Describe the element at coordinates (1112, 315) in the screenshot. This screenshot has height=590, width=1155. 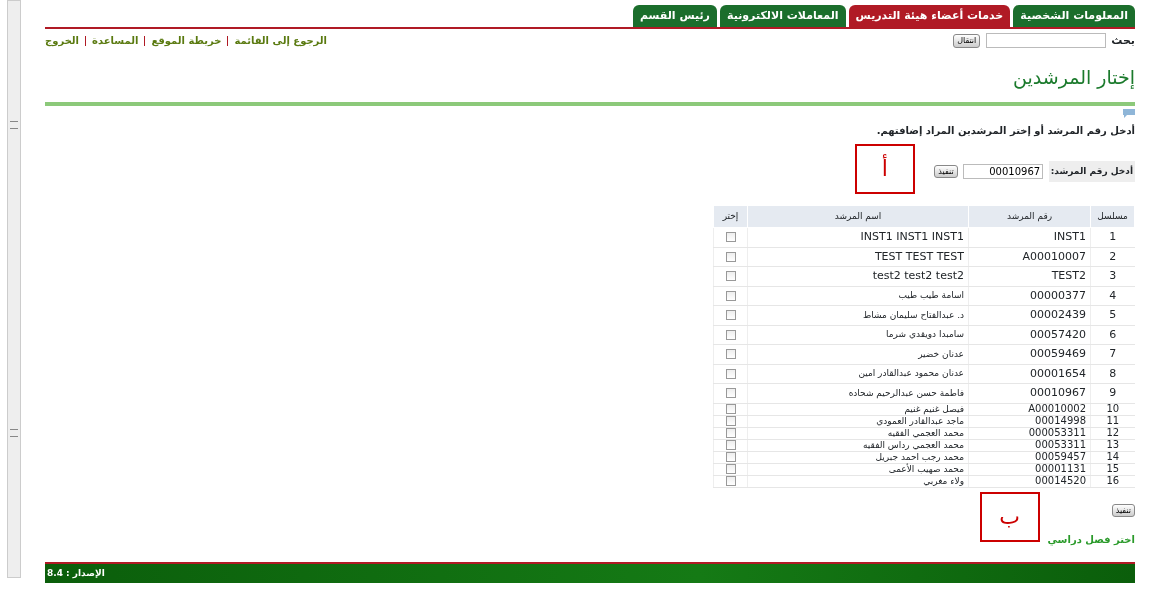
I see `table-cell: 5` at that location.